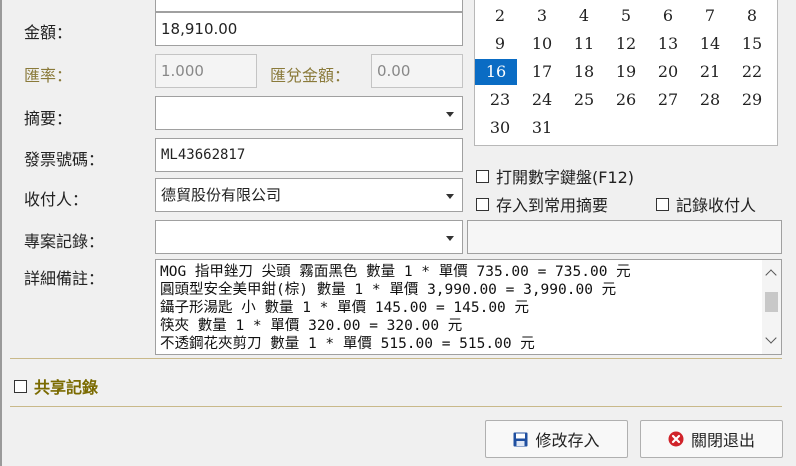  What do you see at coordinates (1, 233) in the screenshot?
I see `window-left-edge` at bounding box center [1, 233].